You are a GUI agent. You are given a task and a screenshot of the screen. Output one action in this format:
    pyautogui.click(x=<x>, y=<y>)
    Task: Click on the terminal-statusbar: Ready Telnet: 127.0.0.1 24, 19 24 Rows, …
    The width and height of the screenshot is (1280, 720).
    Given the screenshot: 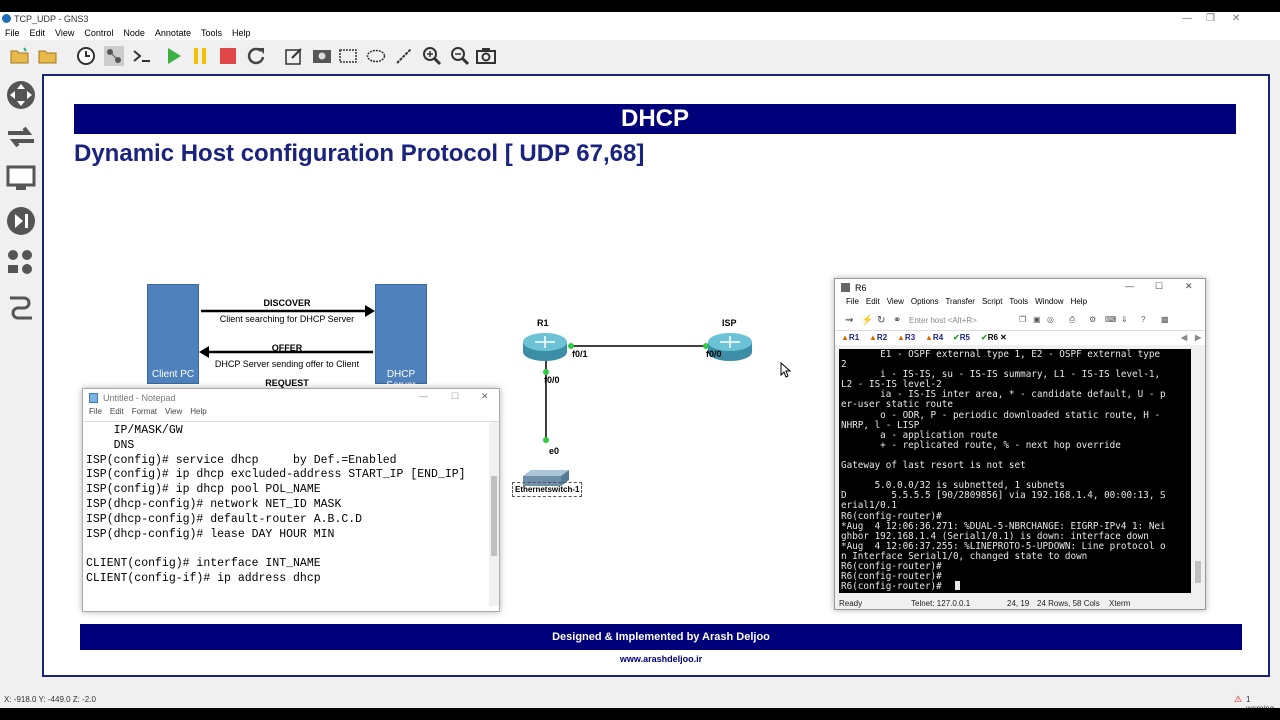 What is the action you would take?
    pyautogui.click(x=1021, y=604)
    